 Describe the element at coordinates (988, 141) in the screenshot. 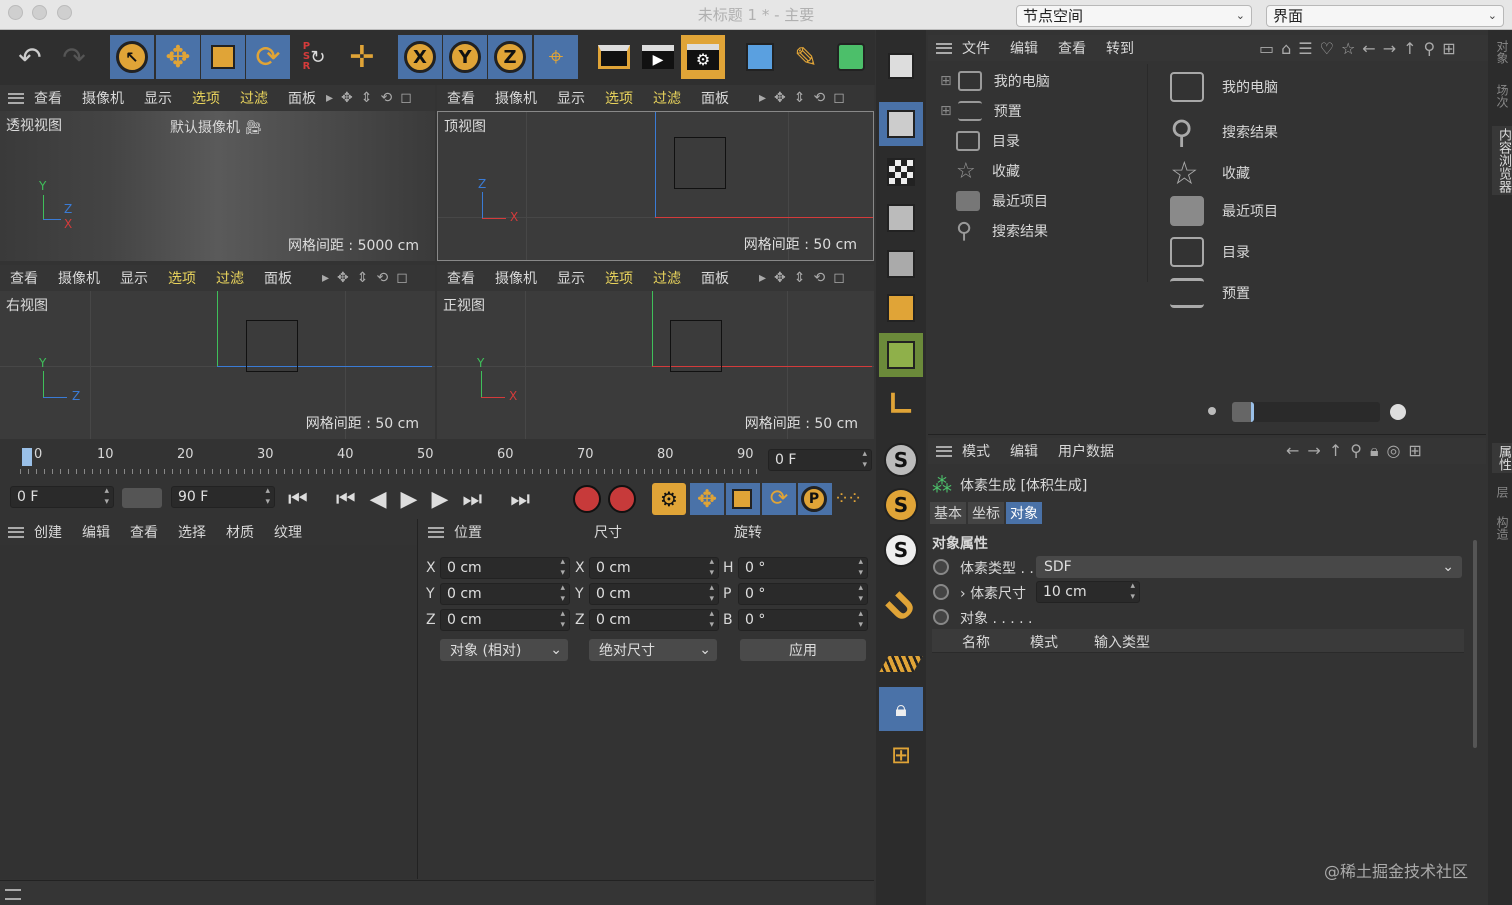

I see `tree-item-catalog: 目录` at that location.